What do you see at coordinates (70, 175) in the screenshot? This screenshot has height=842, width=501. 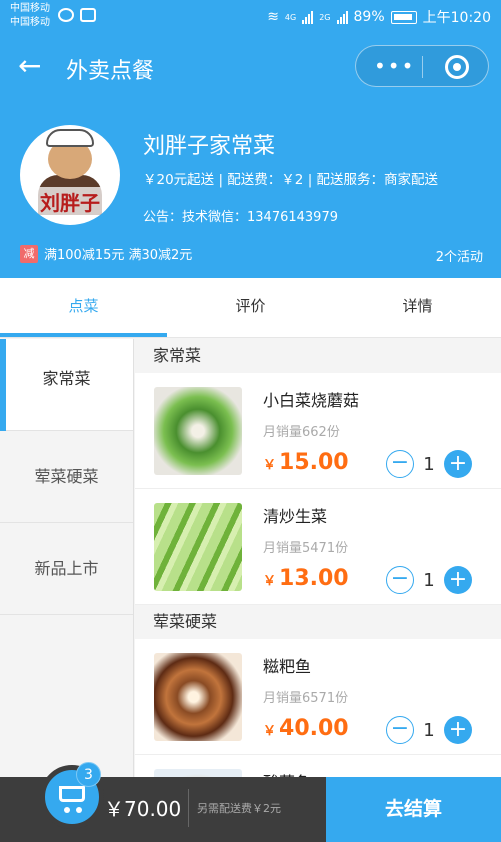 I see `shop-logo: 刘胖子` at bounding box center [70, 175].